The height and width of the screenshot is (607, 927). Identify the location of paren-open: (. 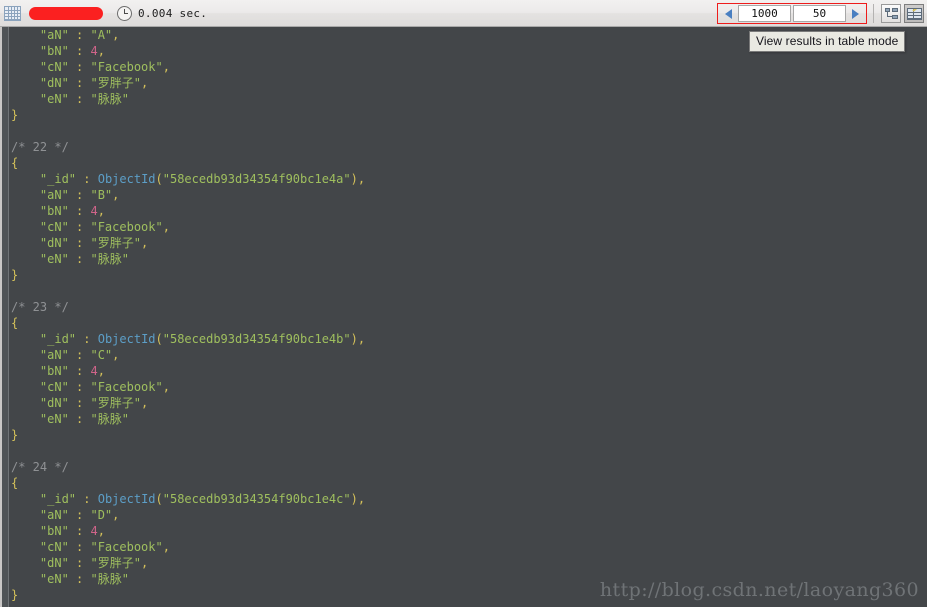
(159, 339).